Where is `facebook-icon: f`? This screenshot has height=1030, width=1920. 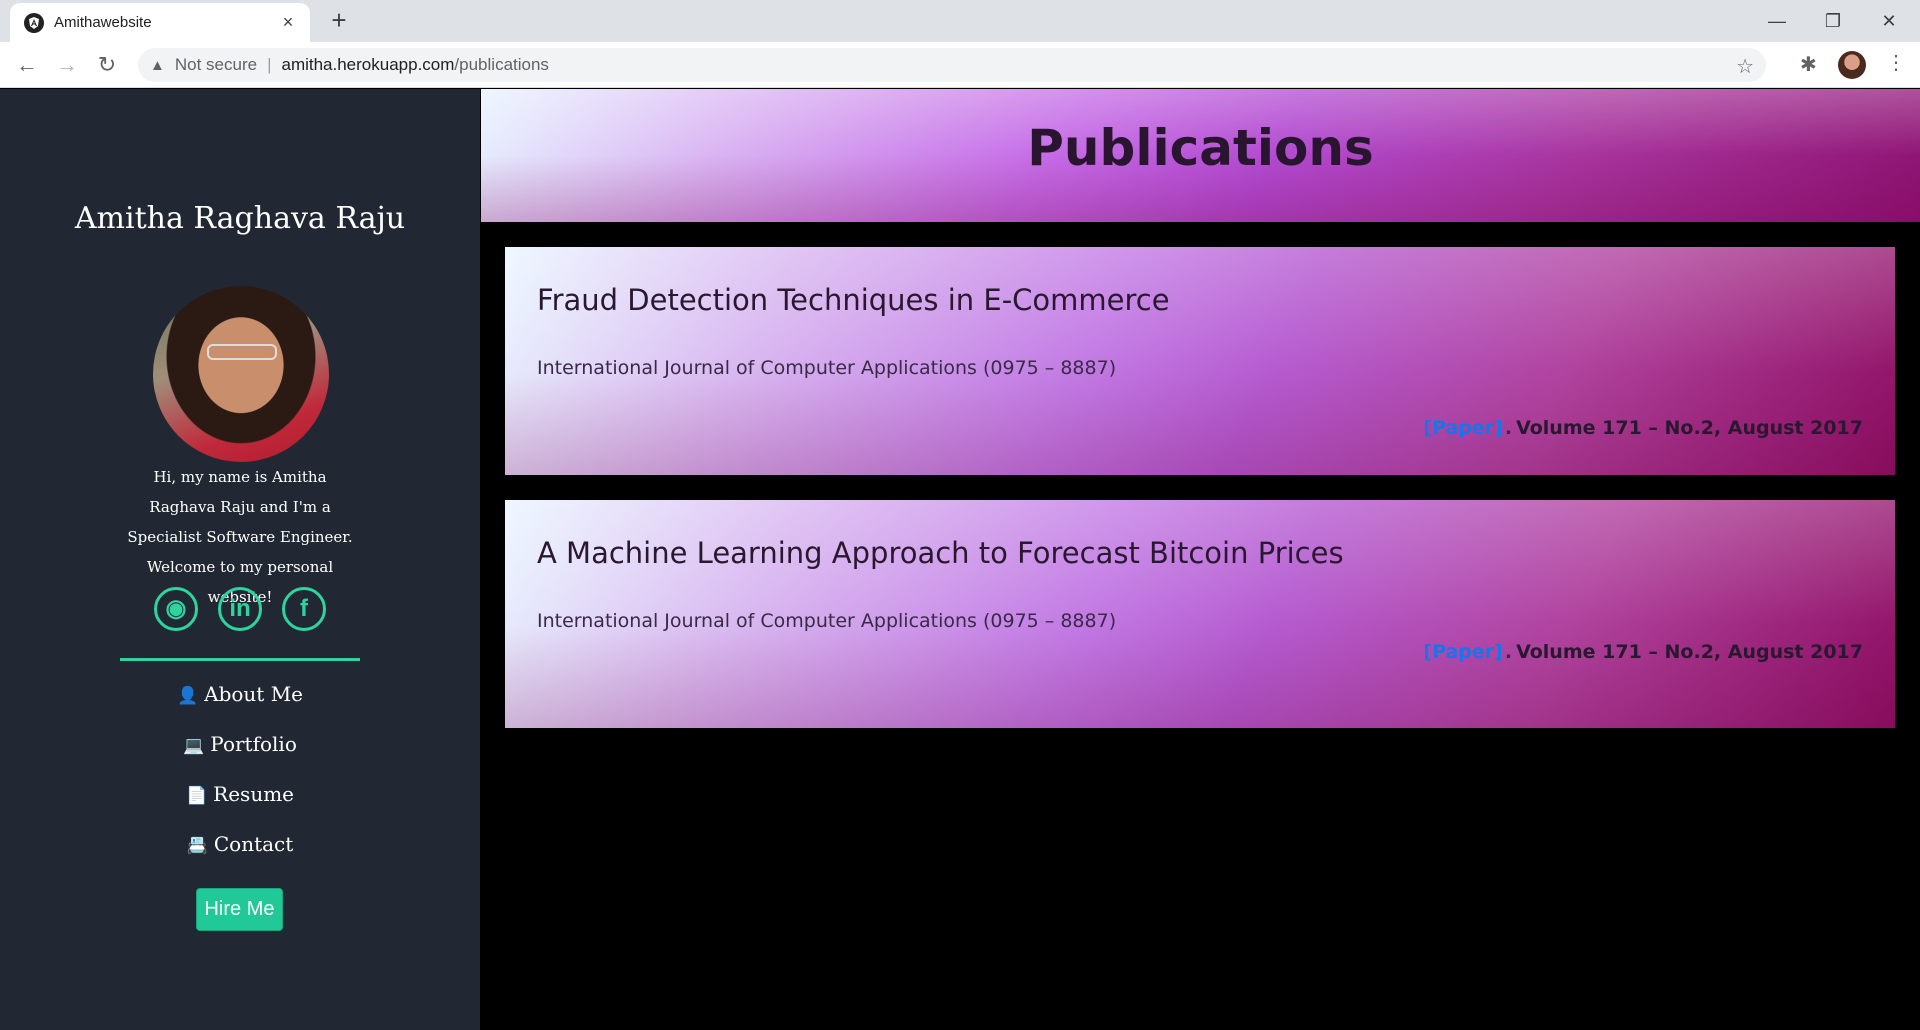 facebook-icon: f is located at coordinates (304, 609).